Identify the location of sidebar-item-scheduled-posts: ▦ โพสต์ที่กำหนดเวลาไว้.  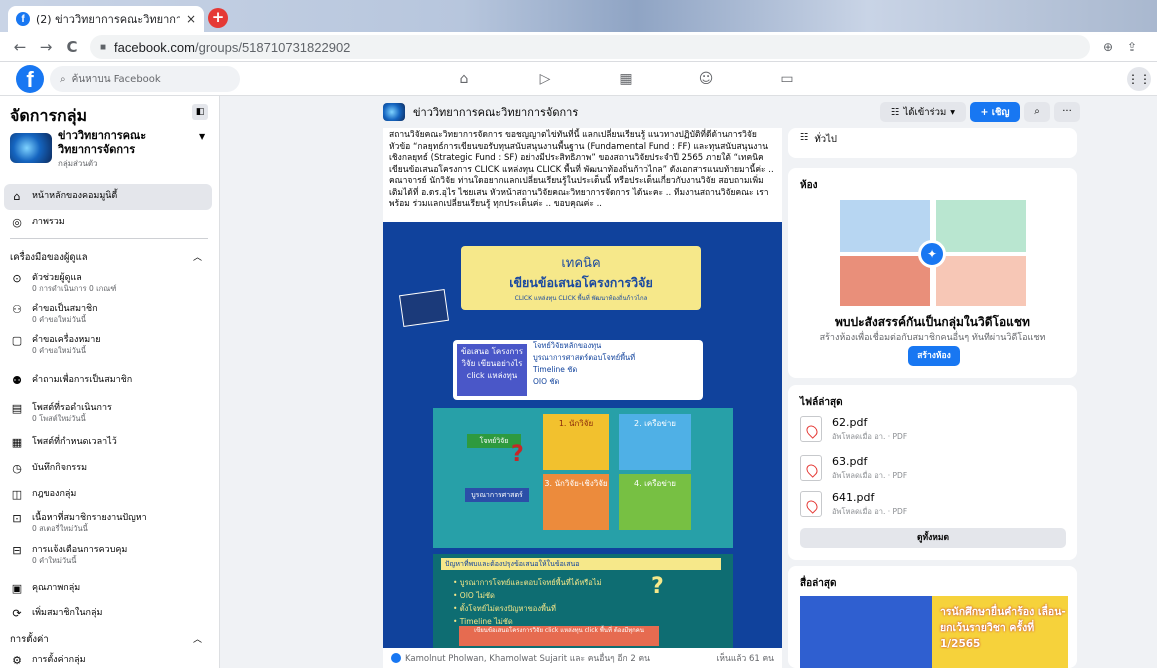
(110, 443).